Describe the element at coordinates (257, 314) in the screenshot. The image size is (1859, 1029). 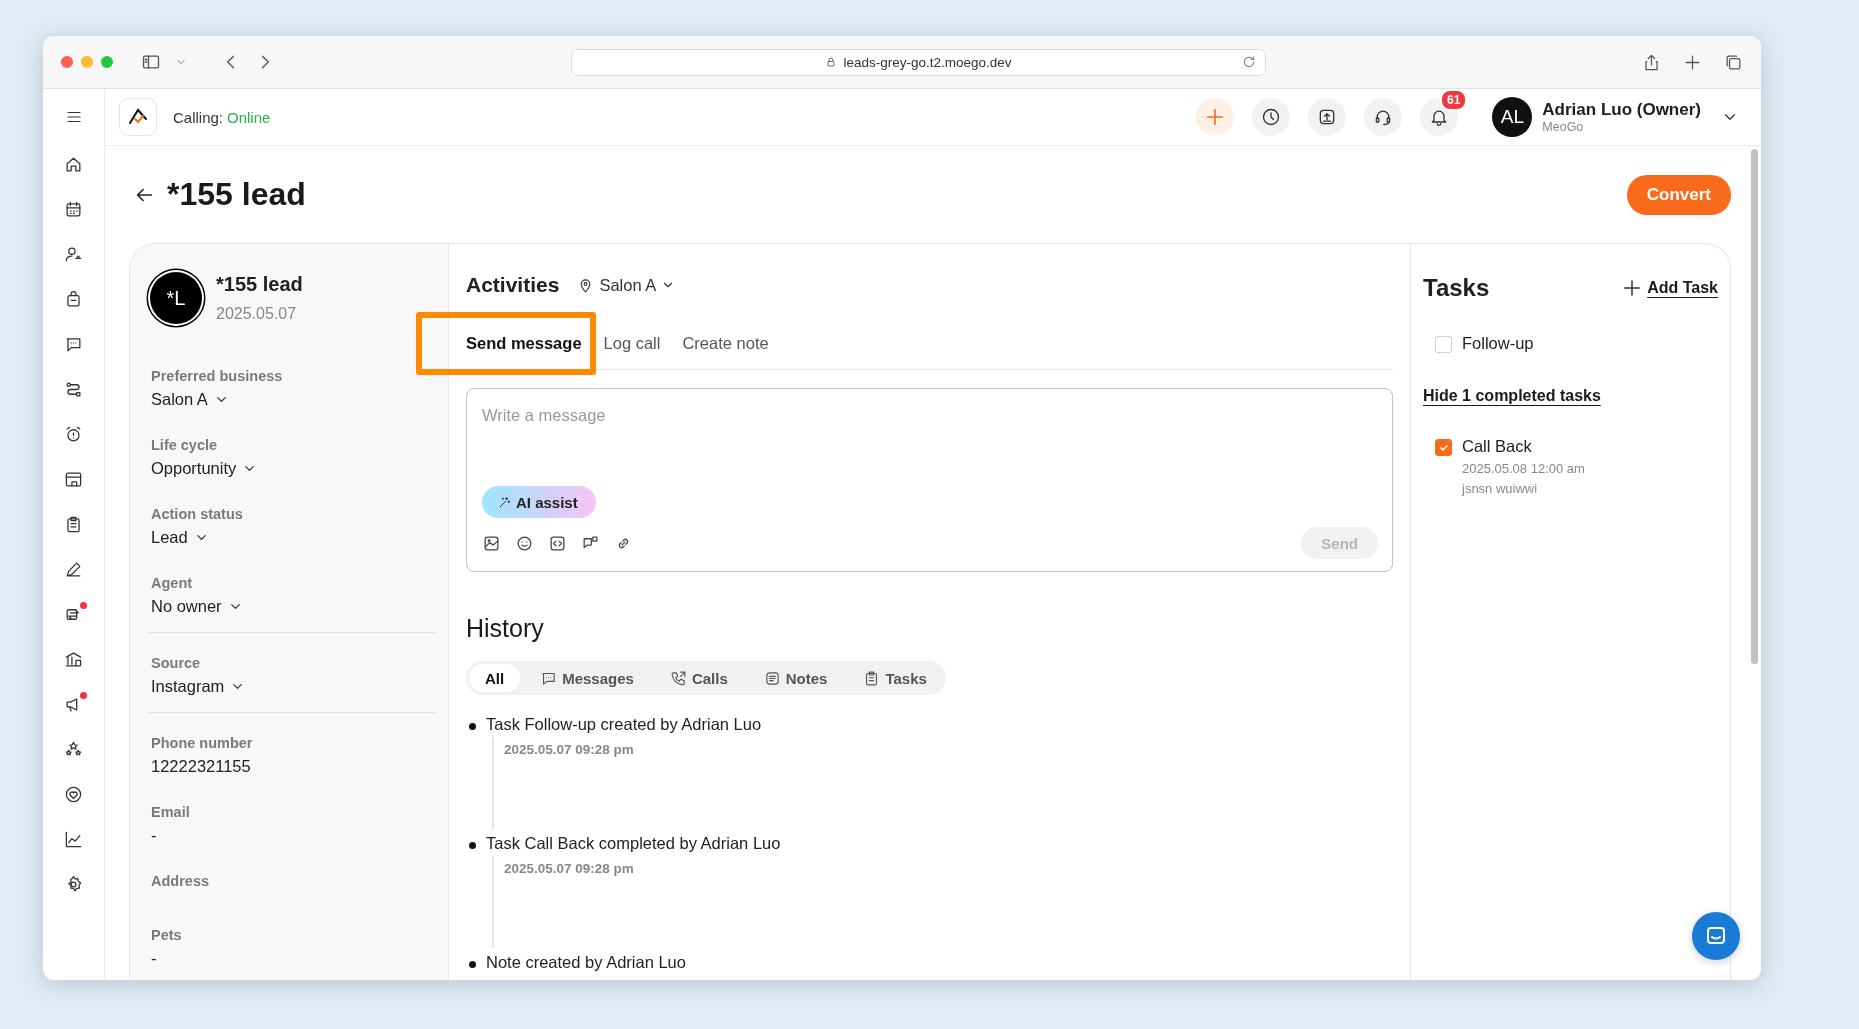
I see `lead-date: 2025.05.07` at that location.